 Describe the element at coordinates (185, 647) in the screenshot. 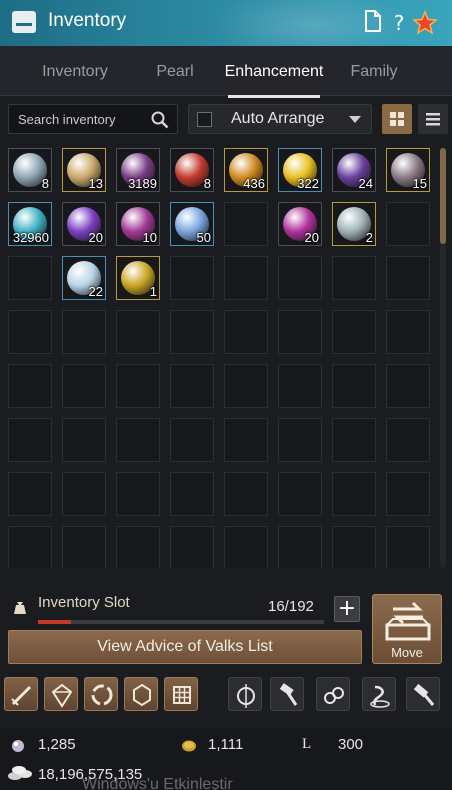

I see `view-advice-button: View Advice of Valks List` at that location.